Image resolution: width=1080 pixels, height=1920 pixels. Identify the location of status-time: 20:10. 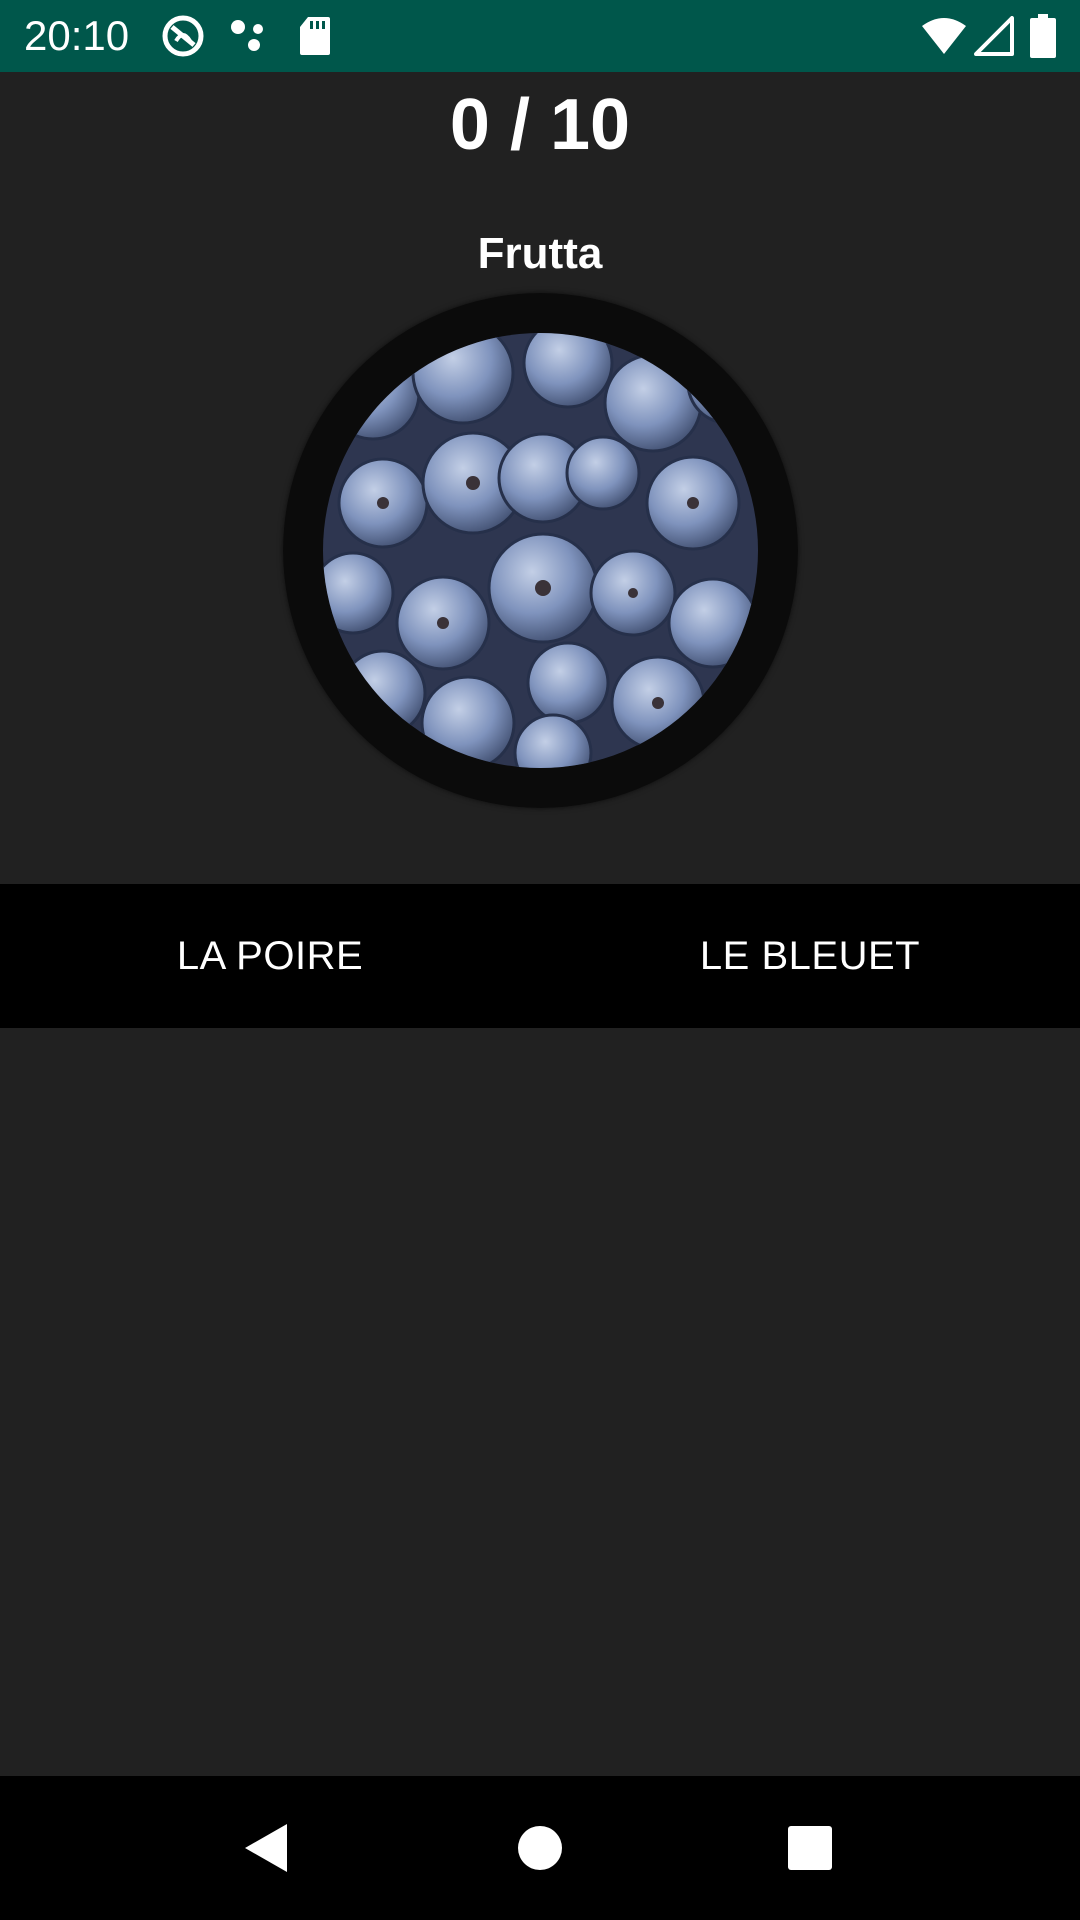
(77, 35).